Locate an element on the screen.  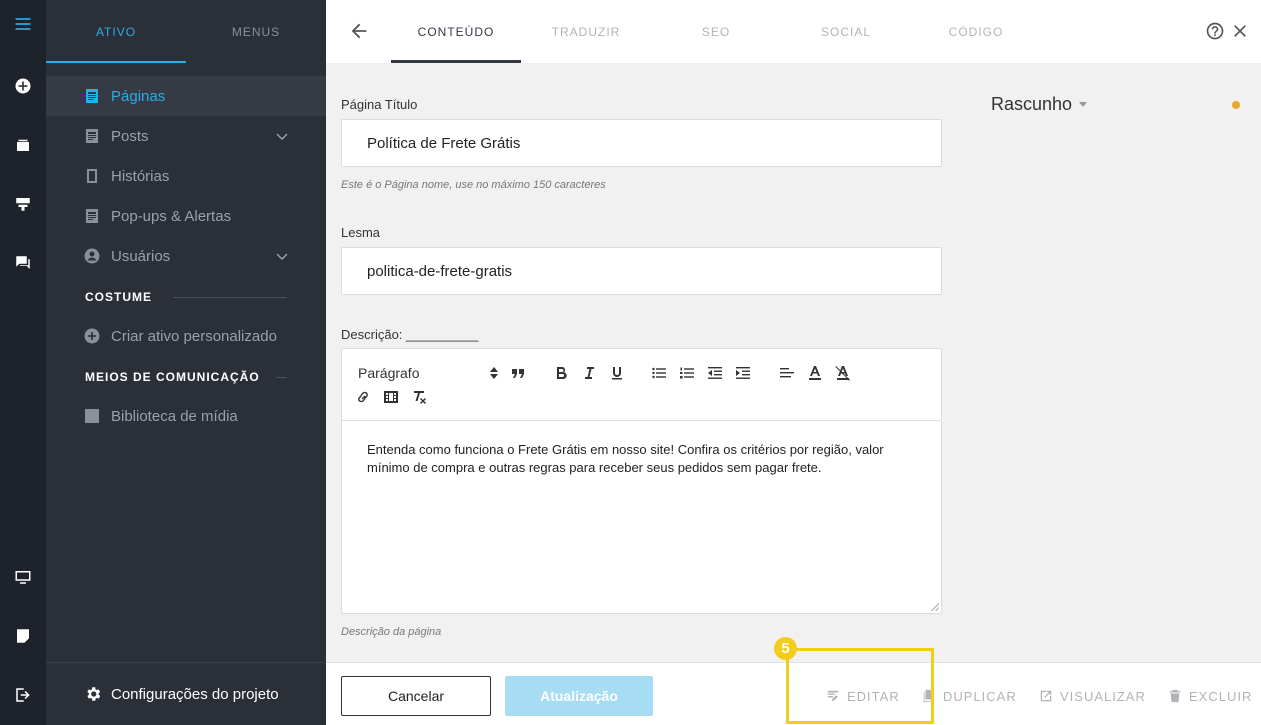
sidebar-tabs: ATIVO MENUS is located at coordinates (186, 31).